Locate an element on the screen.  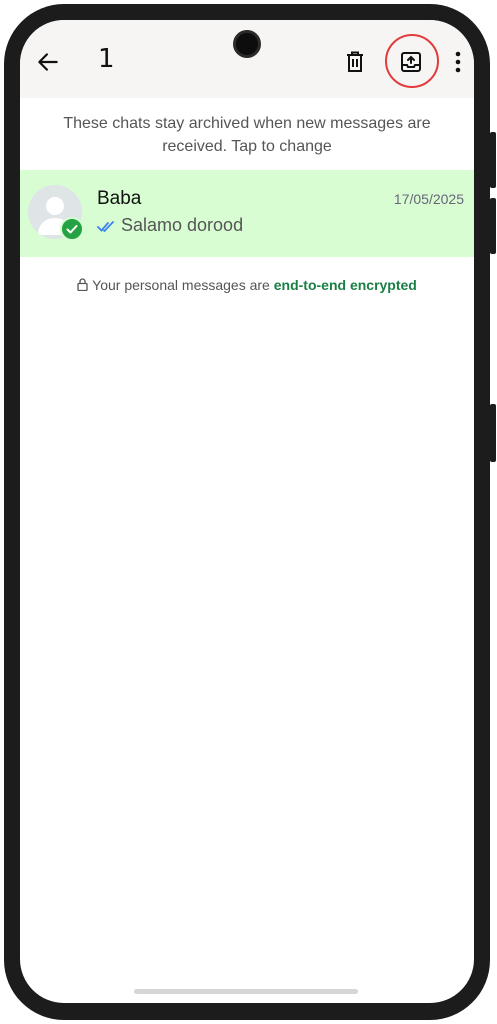
more-options-button is located at coordinates (458, 62).